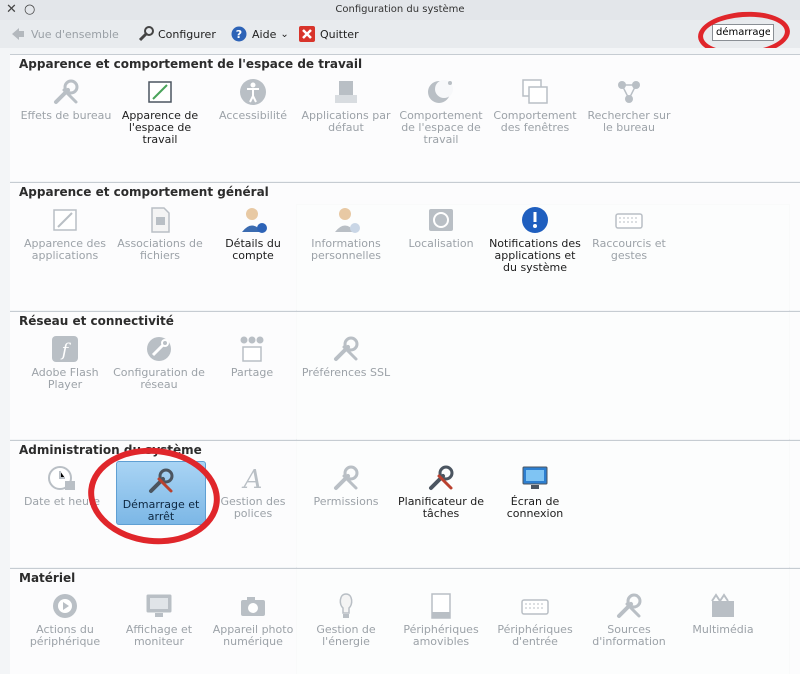 The image size is (800, 674). Describe the element at coordinates (535, 635) in the screenshot. I see `module-label: Périphériques d'entrée` at that location.